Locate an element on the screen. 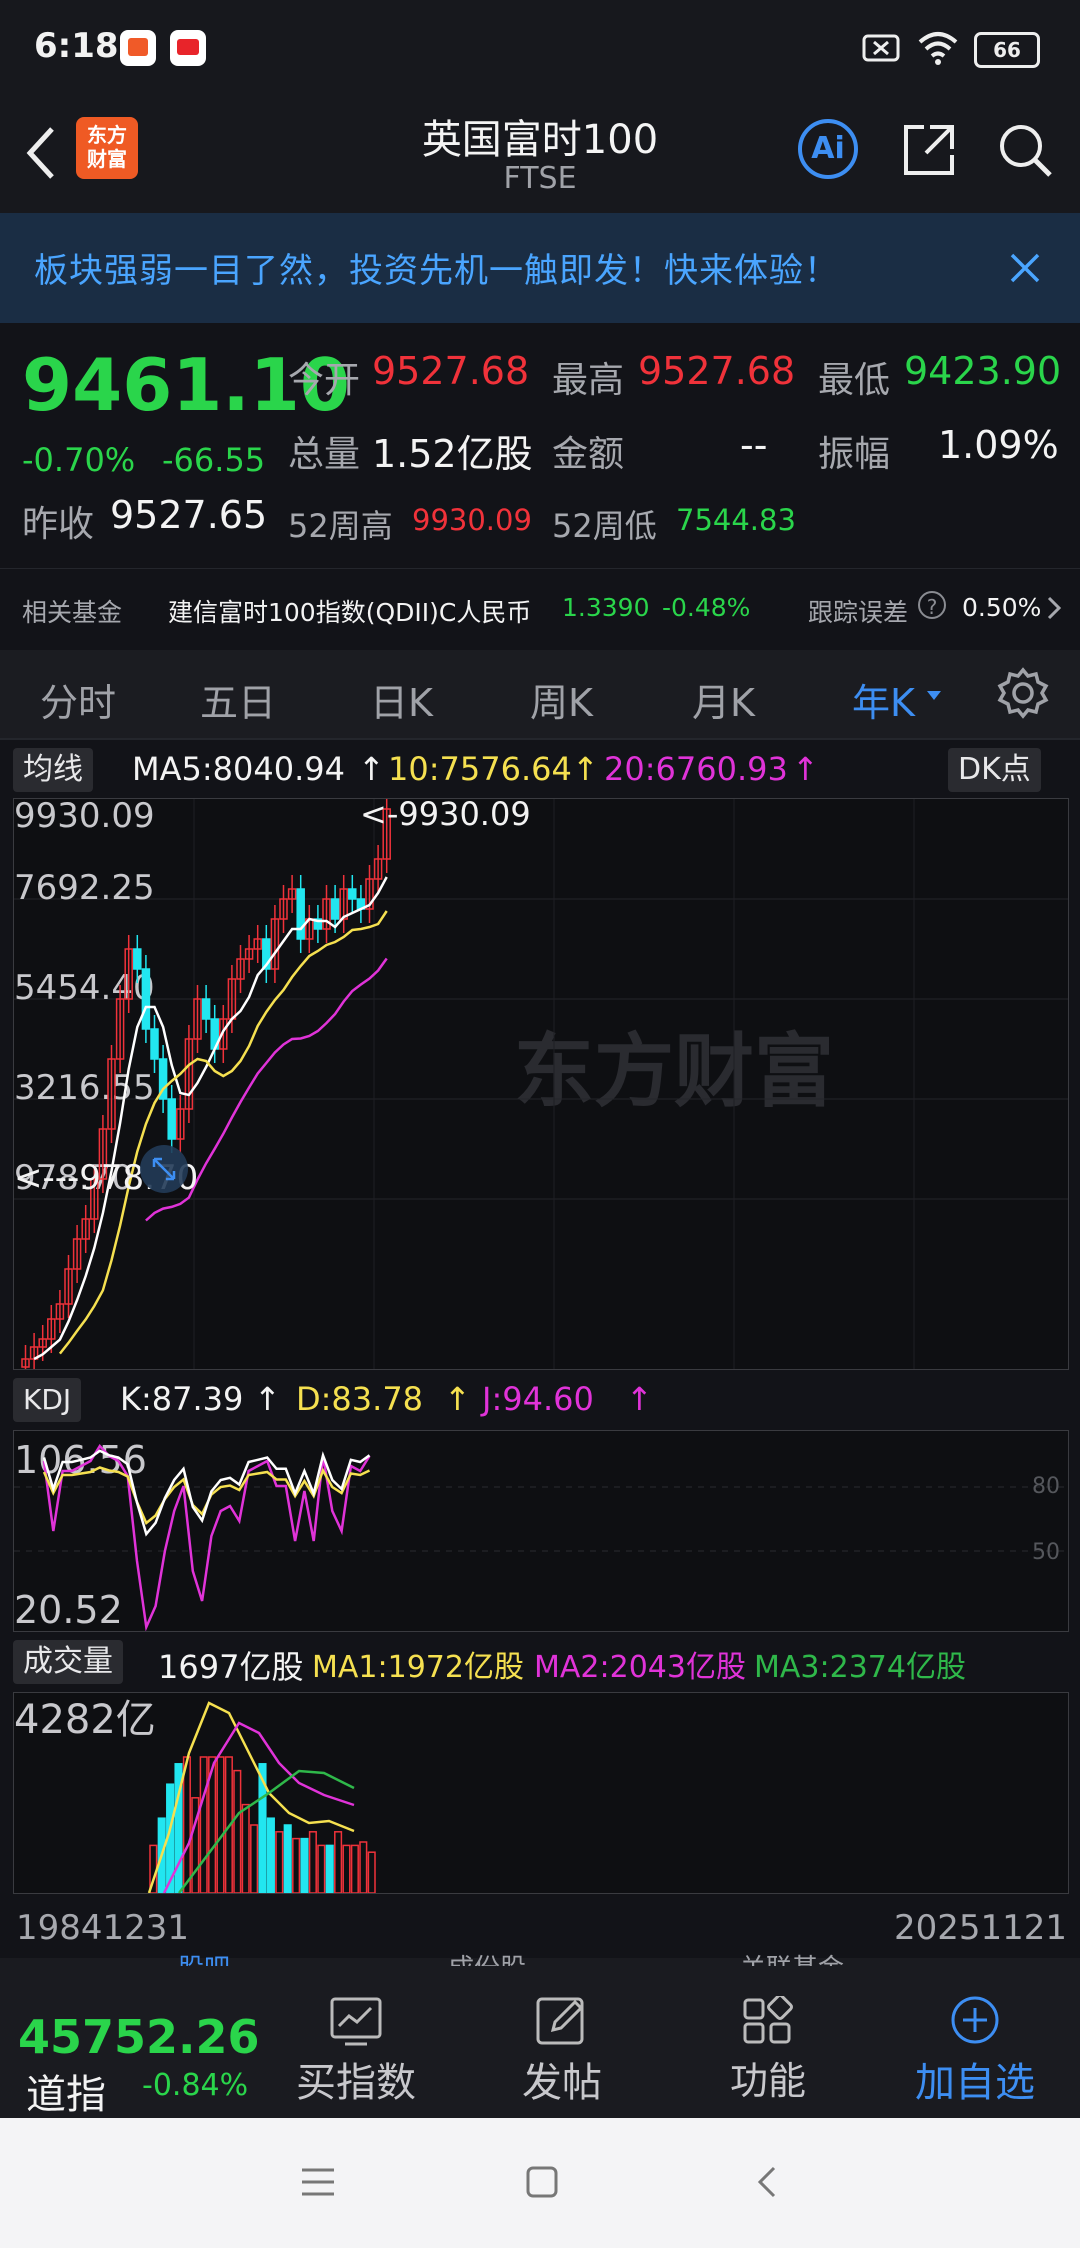 The image size is (1080, 2248). y-axis-label: 9930.09 is located at coordinates (84, 817).